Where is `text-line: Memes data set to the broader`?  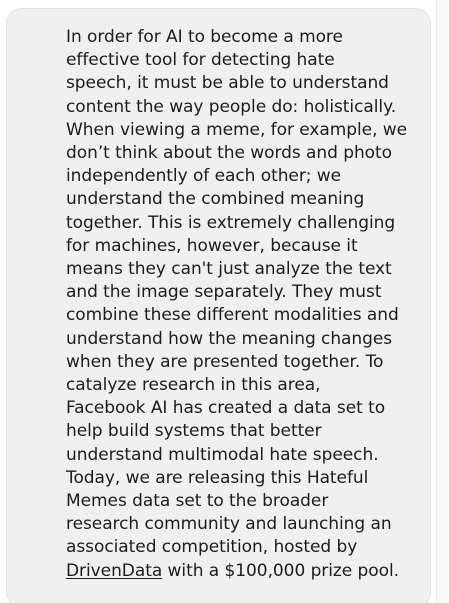
text-line: Memes data set to the broader is located at coordinates (197, 501).